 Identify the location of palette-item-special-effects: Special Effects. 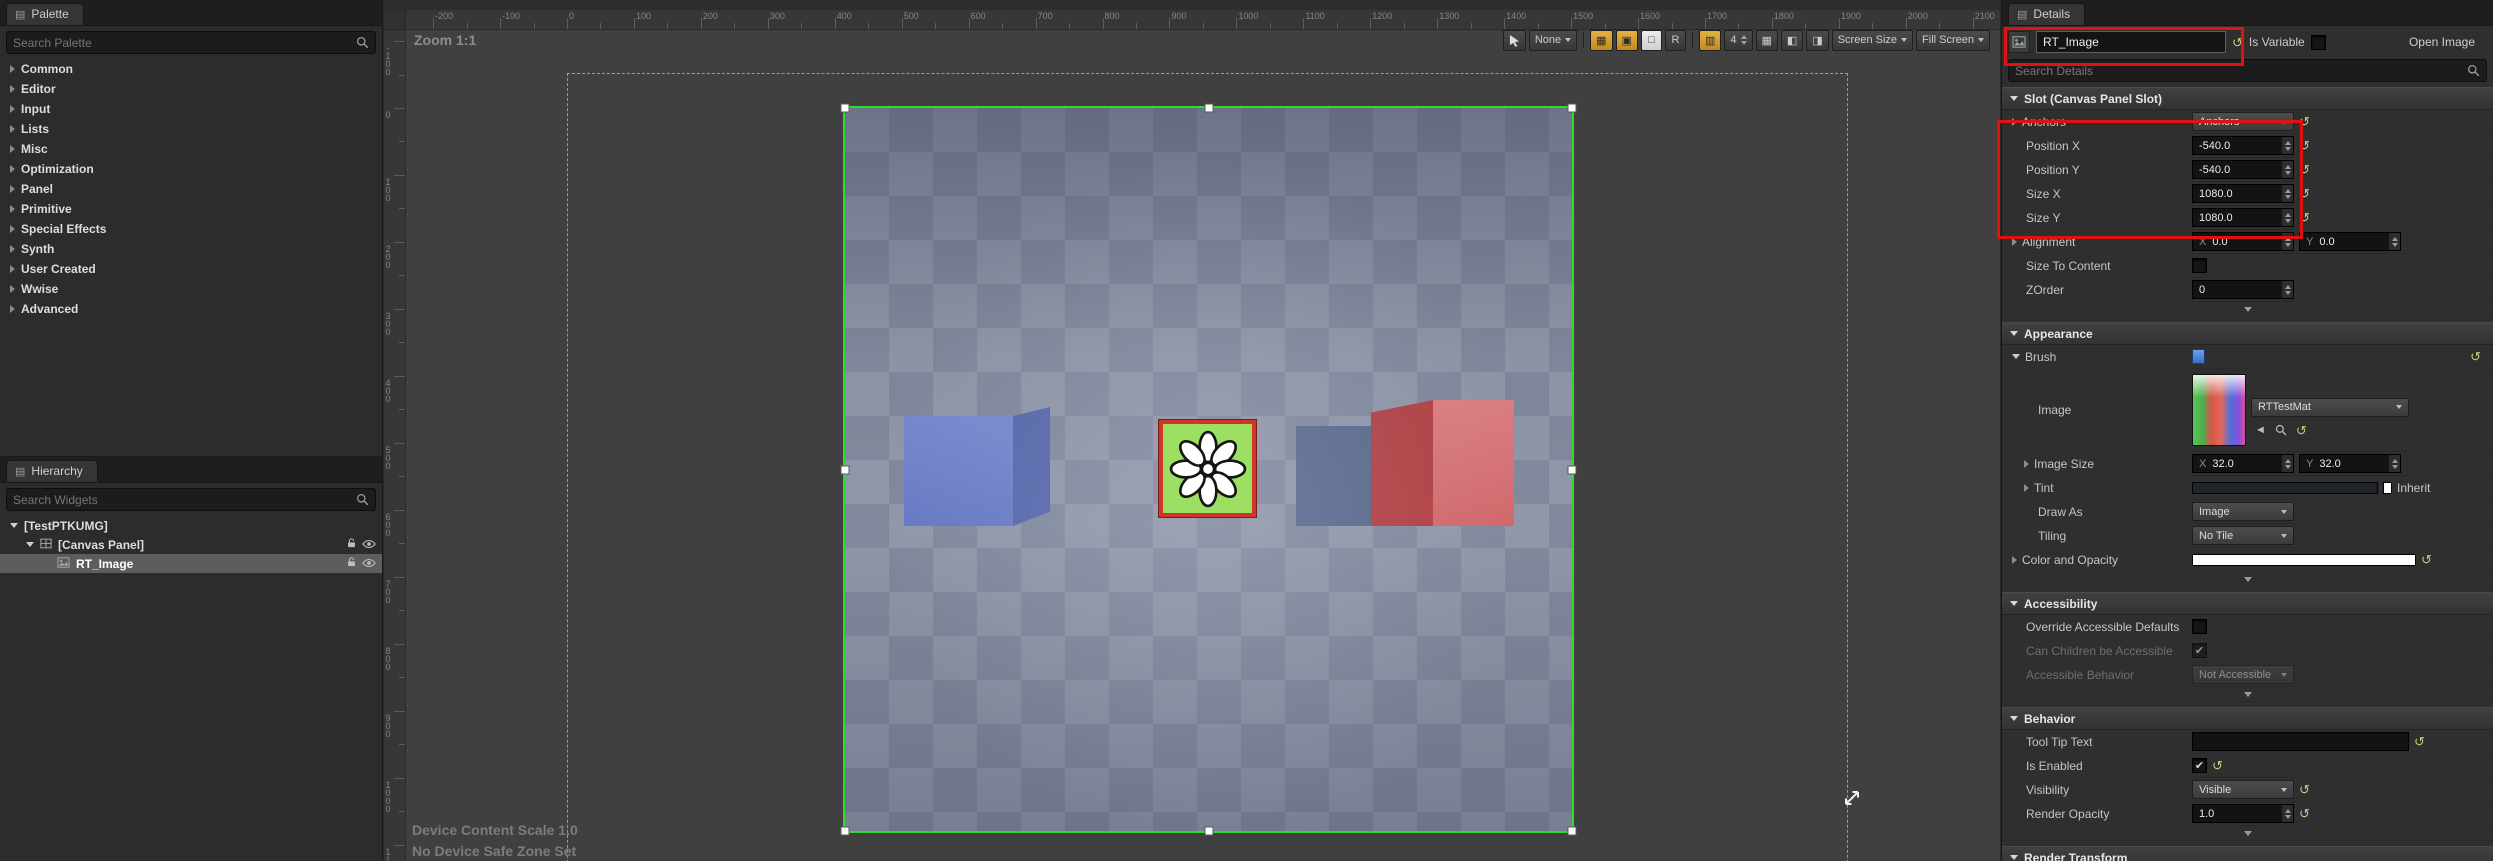
(191, 229).